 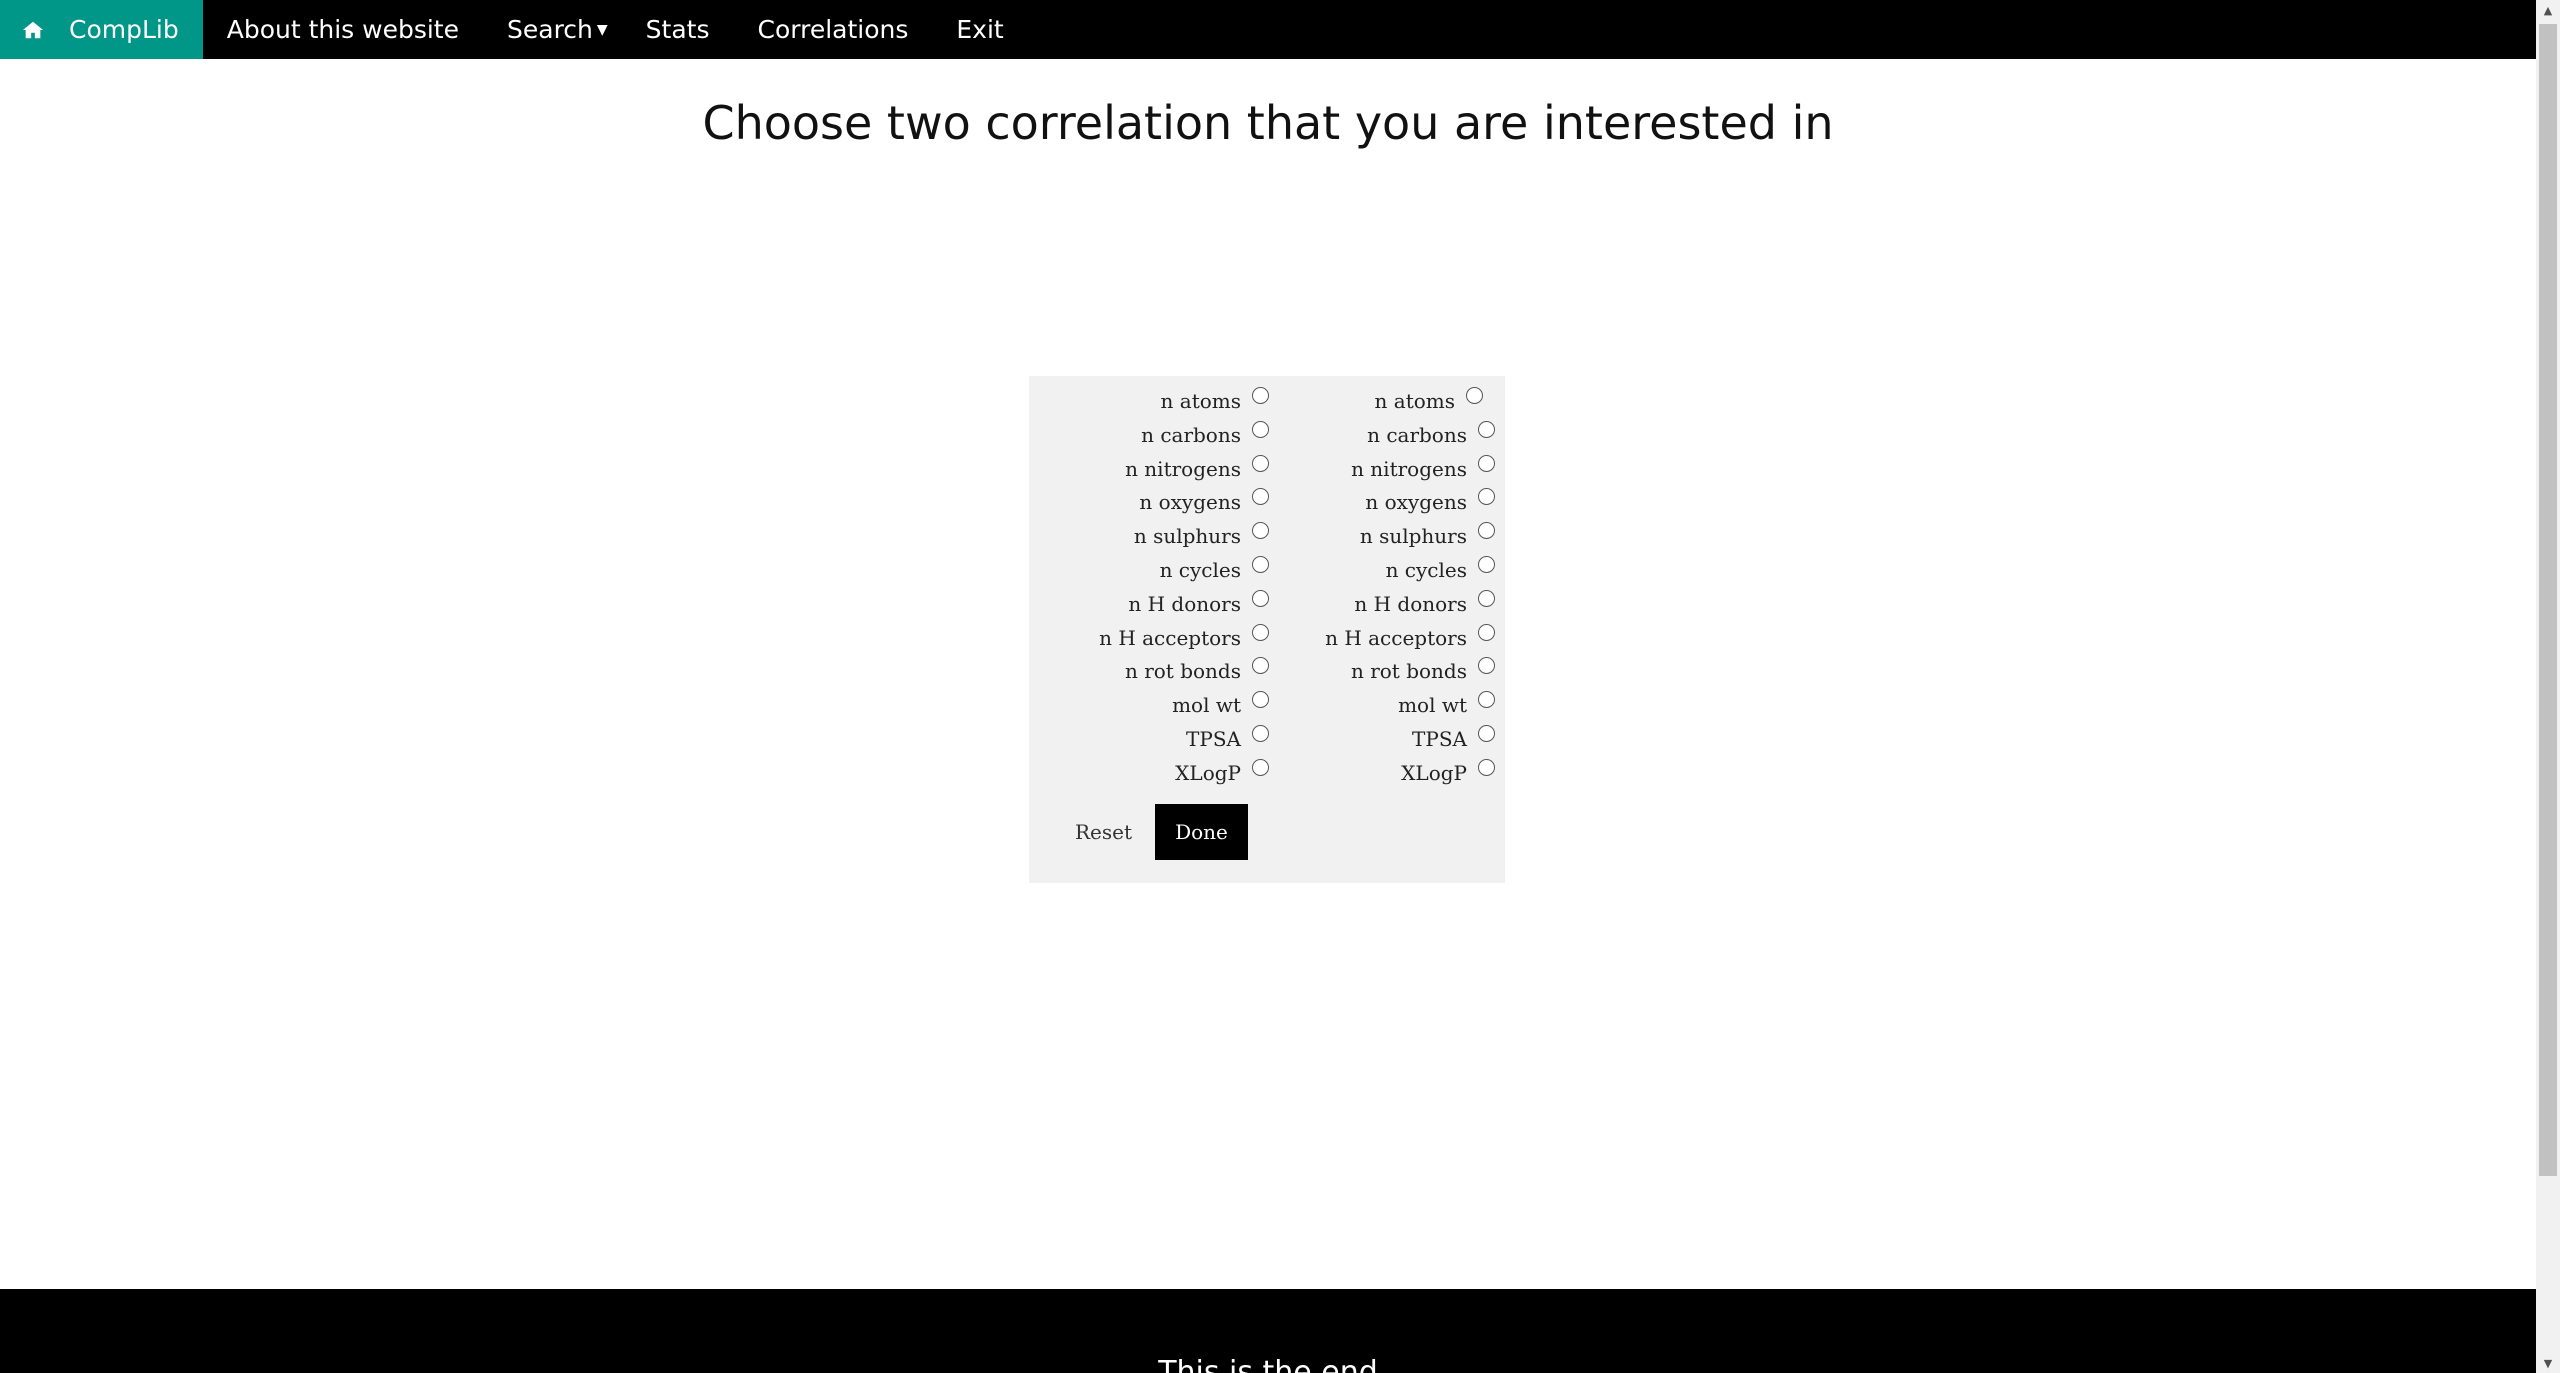 I want to click on footer-text: This is the end, so click(x=1268, y=1364).